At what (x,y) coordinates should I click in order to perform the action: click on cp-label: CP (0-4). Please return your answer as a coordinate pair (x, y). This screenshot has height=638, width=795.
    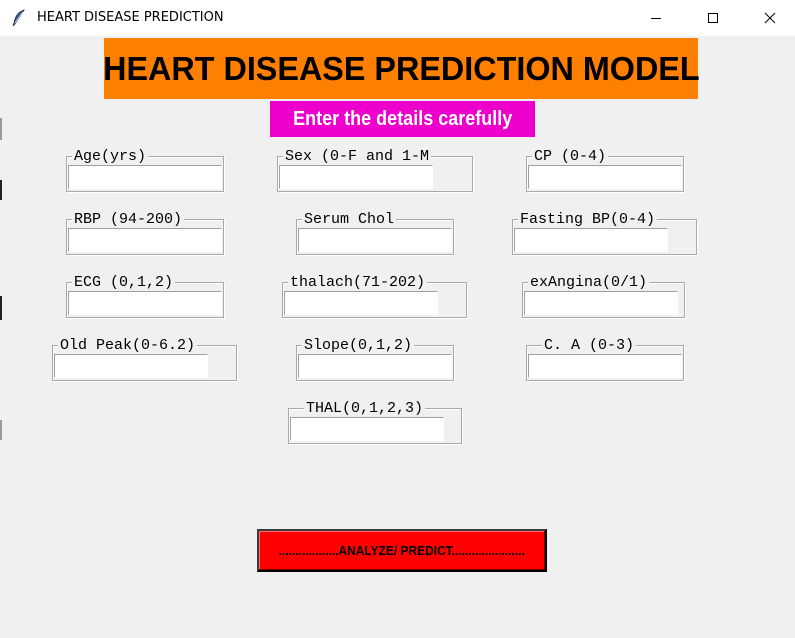
    Looking at the image, I should click on (570, 156).